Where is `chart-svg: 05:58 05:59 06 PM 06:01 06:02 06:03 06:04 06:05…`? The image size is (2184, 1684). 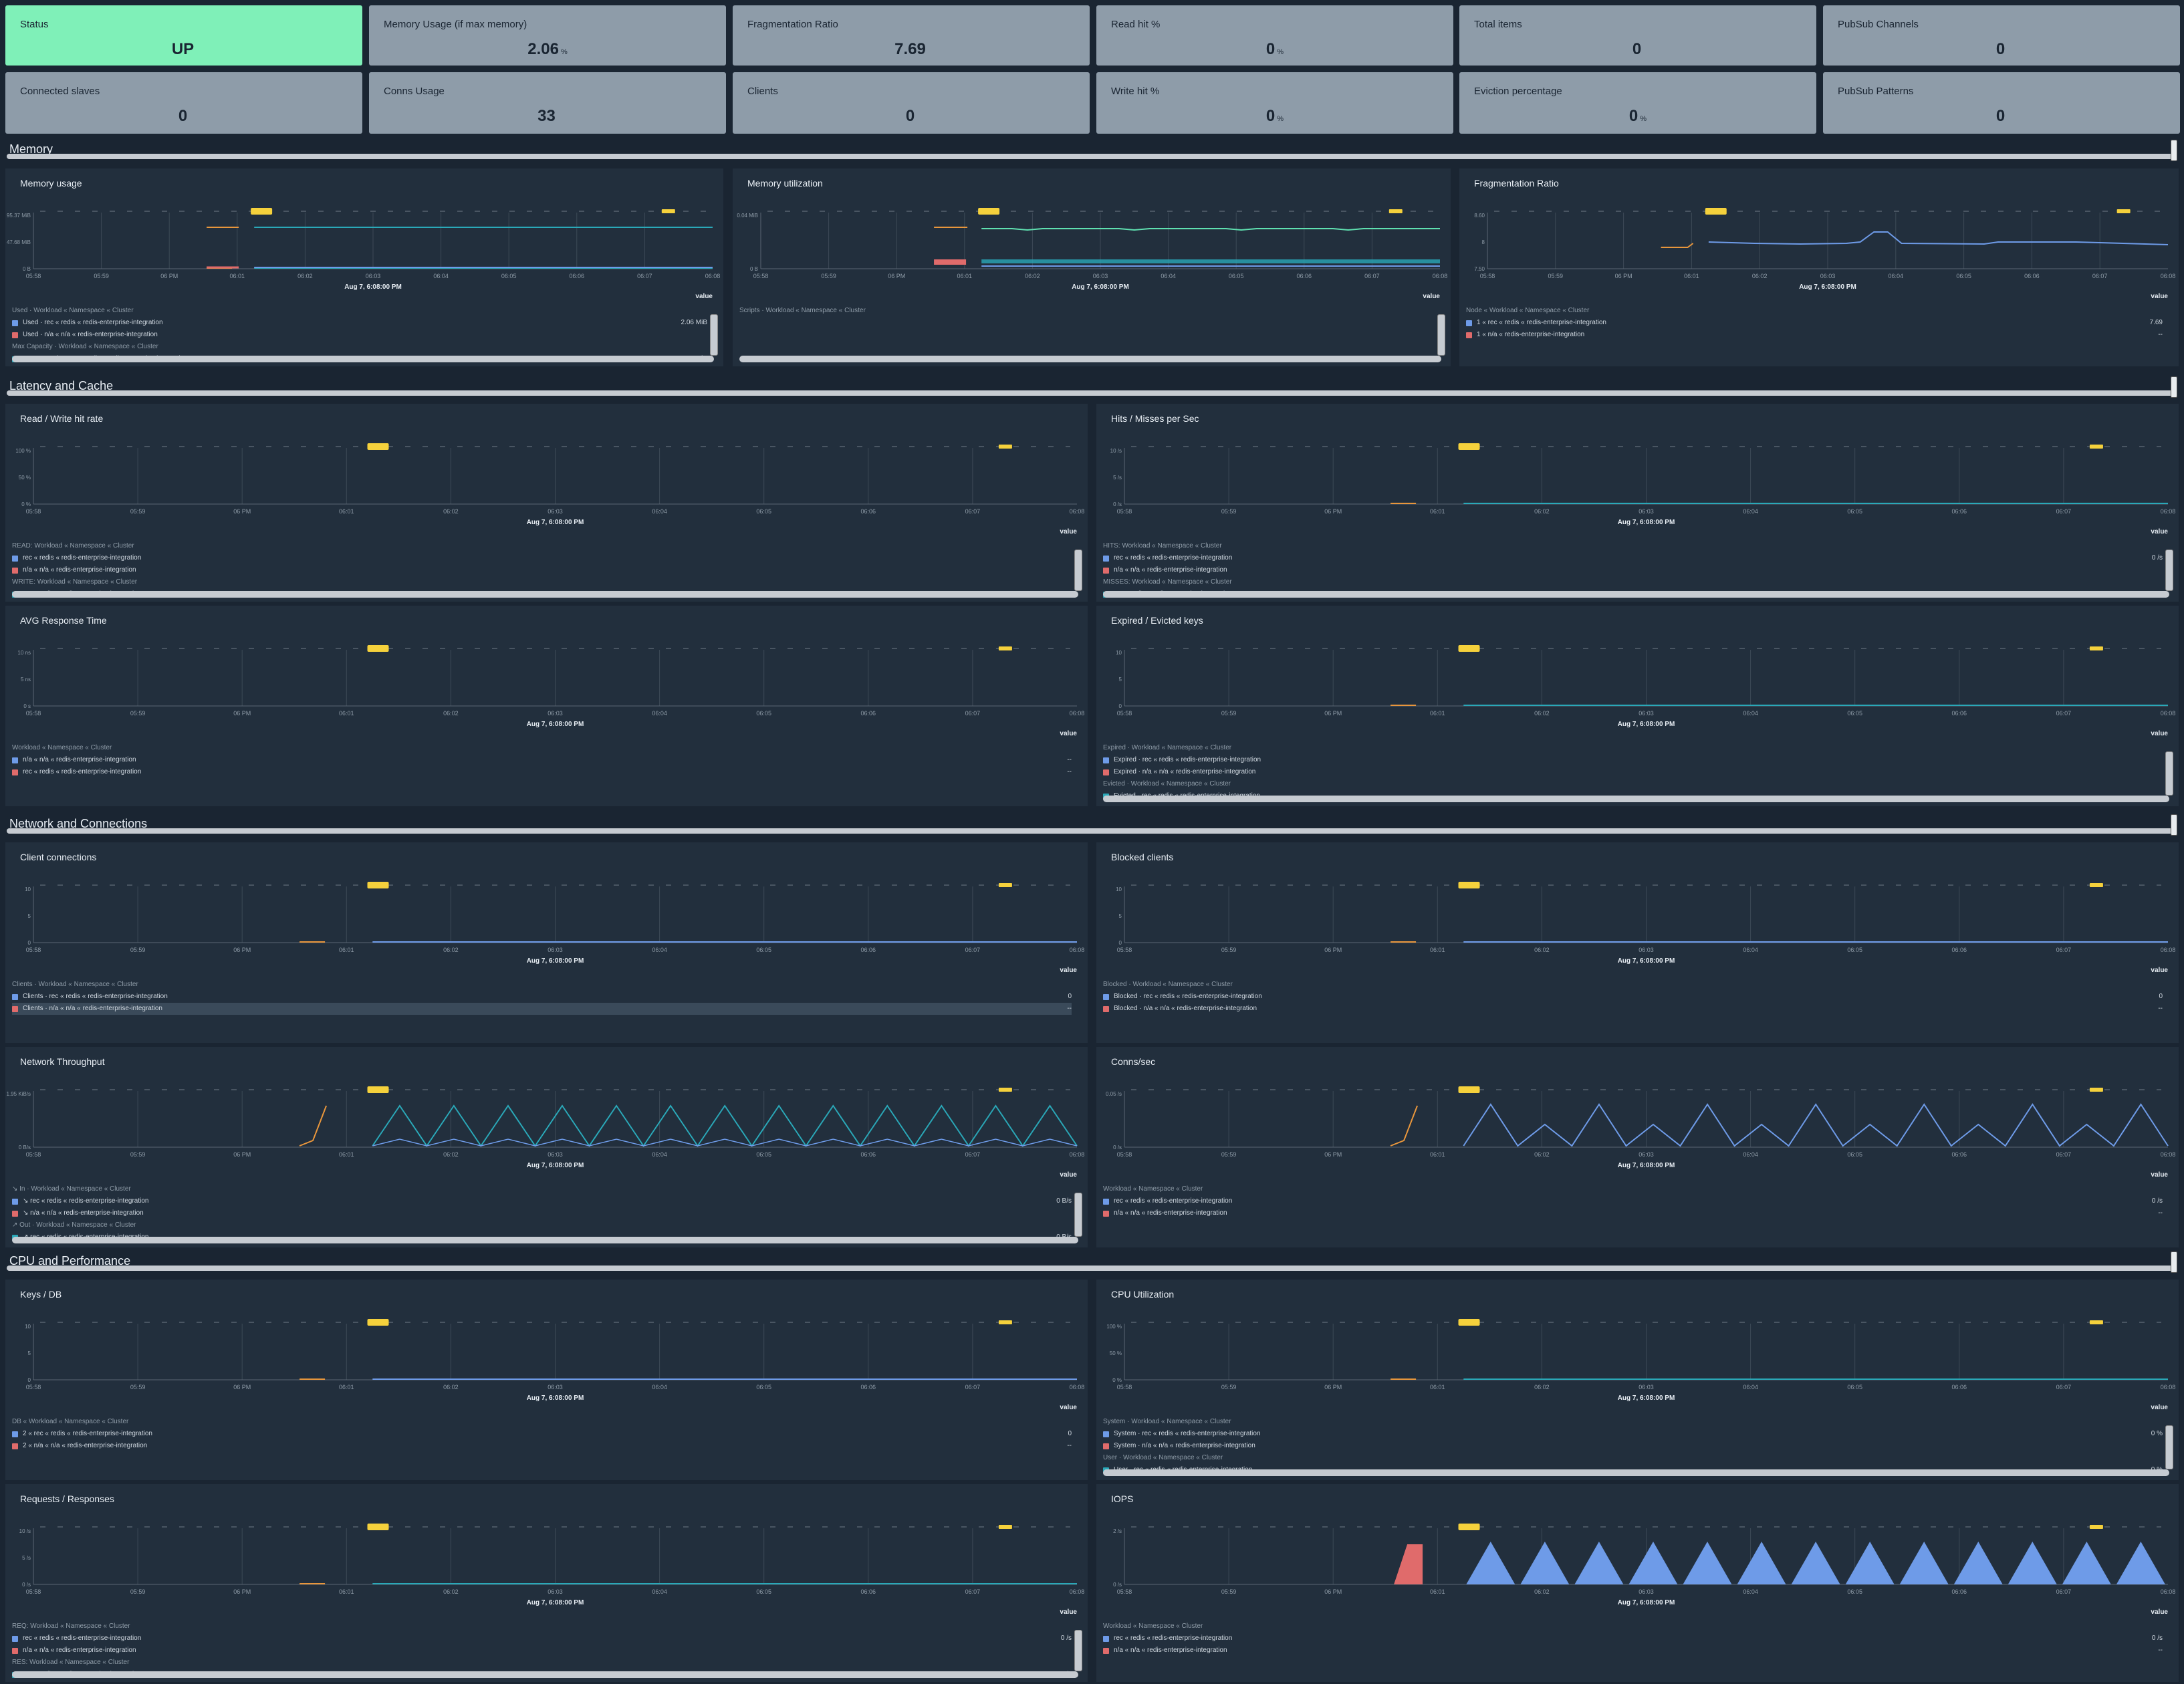 chart-svg: 05:58 05:59 06 PM 06:01 06:02 06:03 06:04 06:05… is located at coordinates (1092, 267).